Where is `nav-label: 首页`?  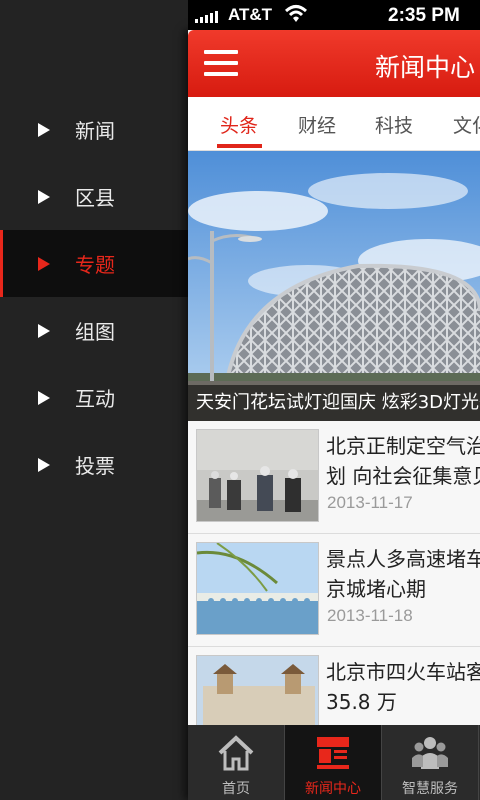
nav-label: 首页 is located at coordinates (236, 789).